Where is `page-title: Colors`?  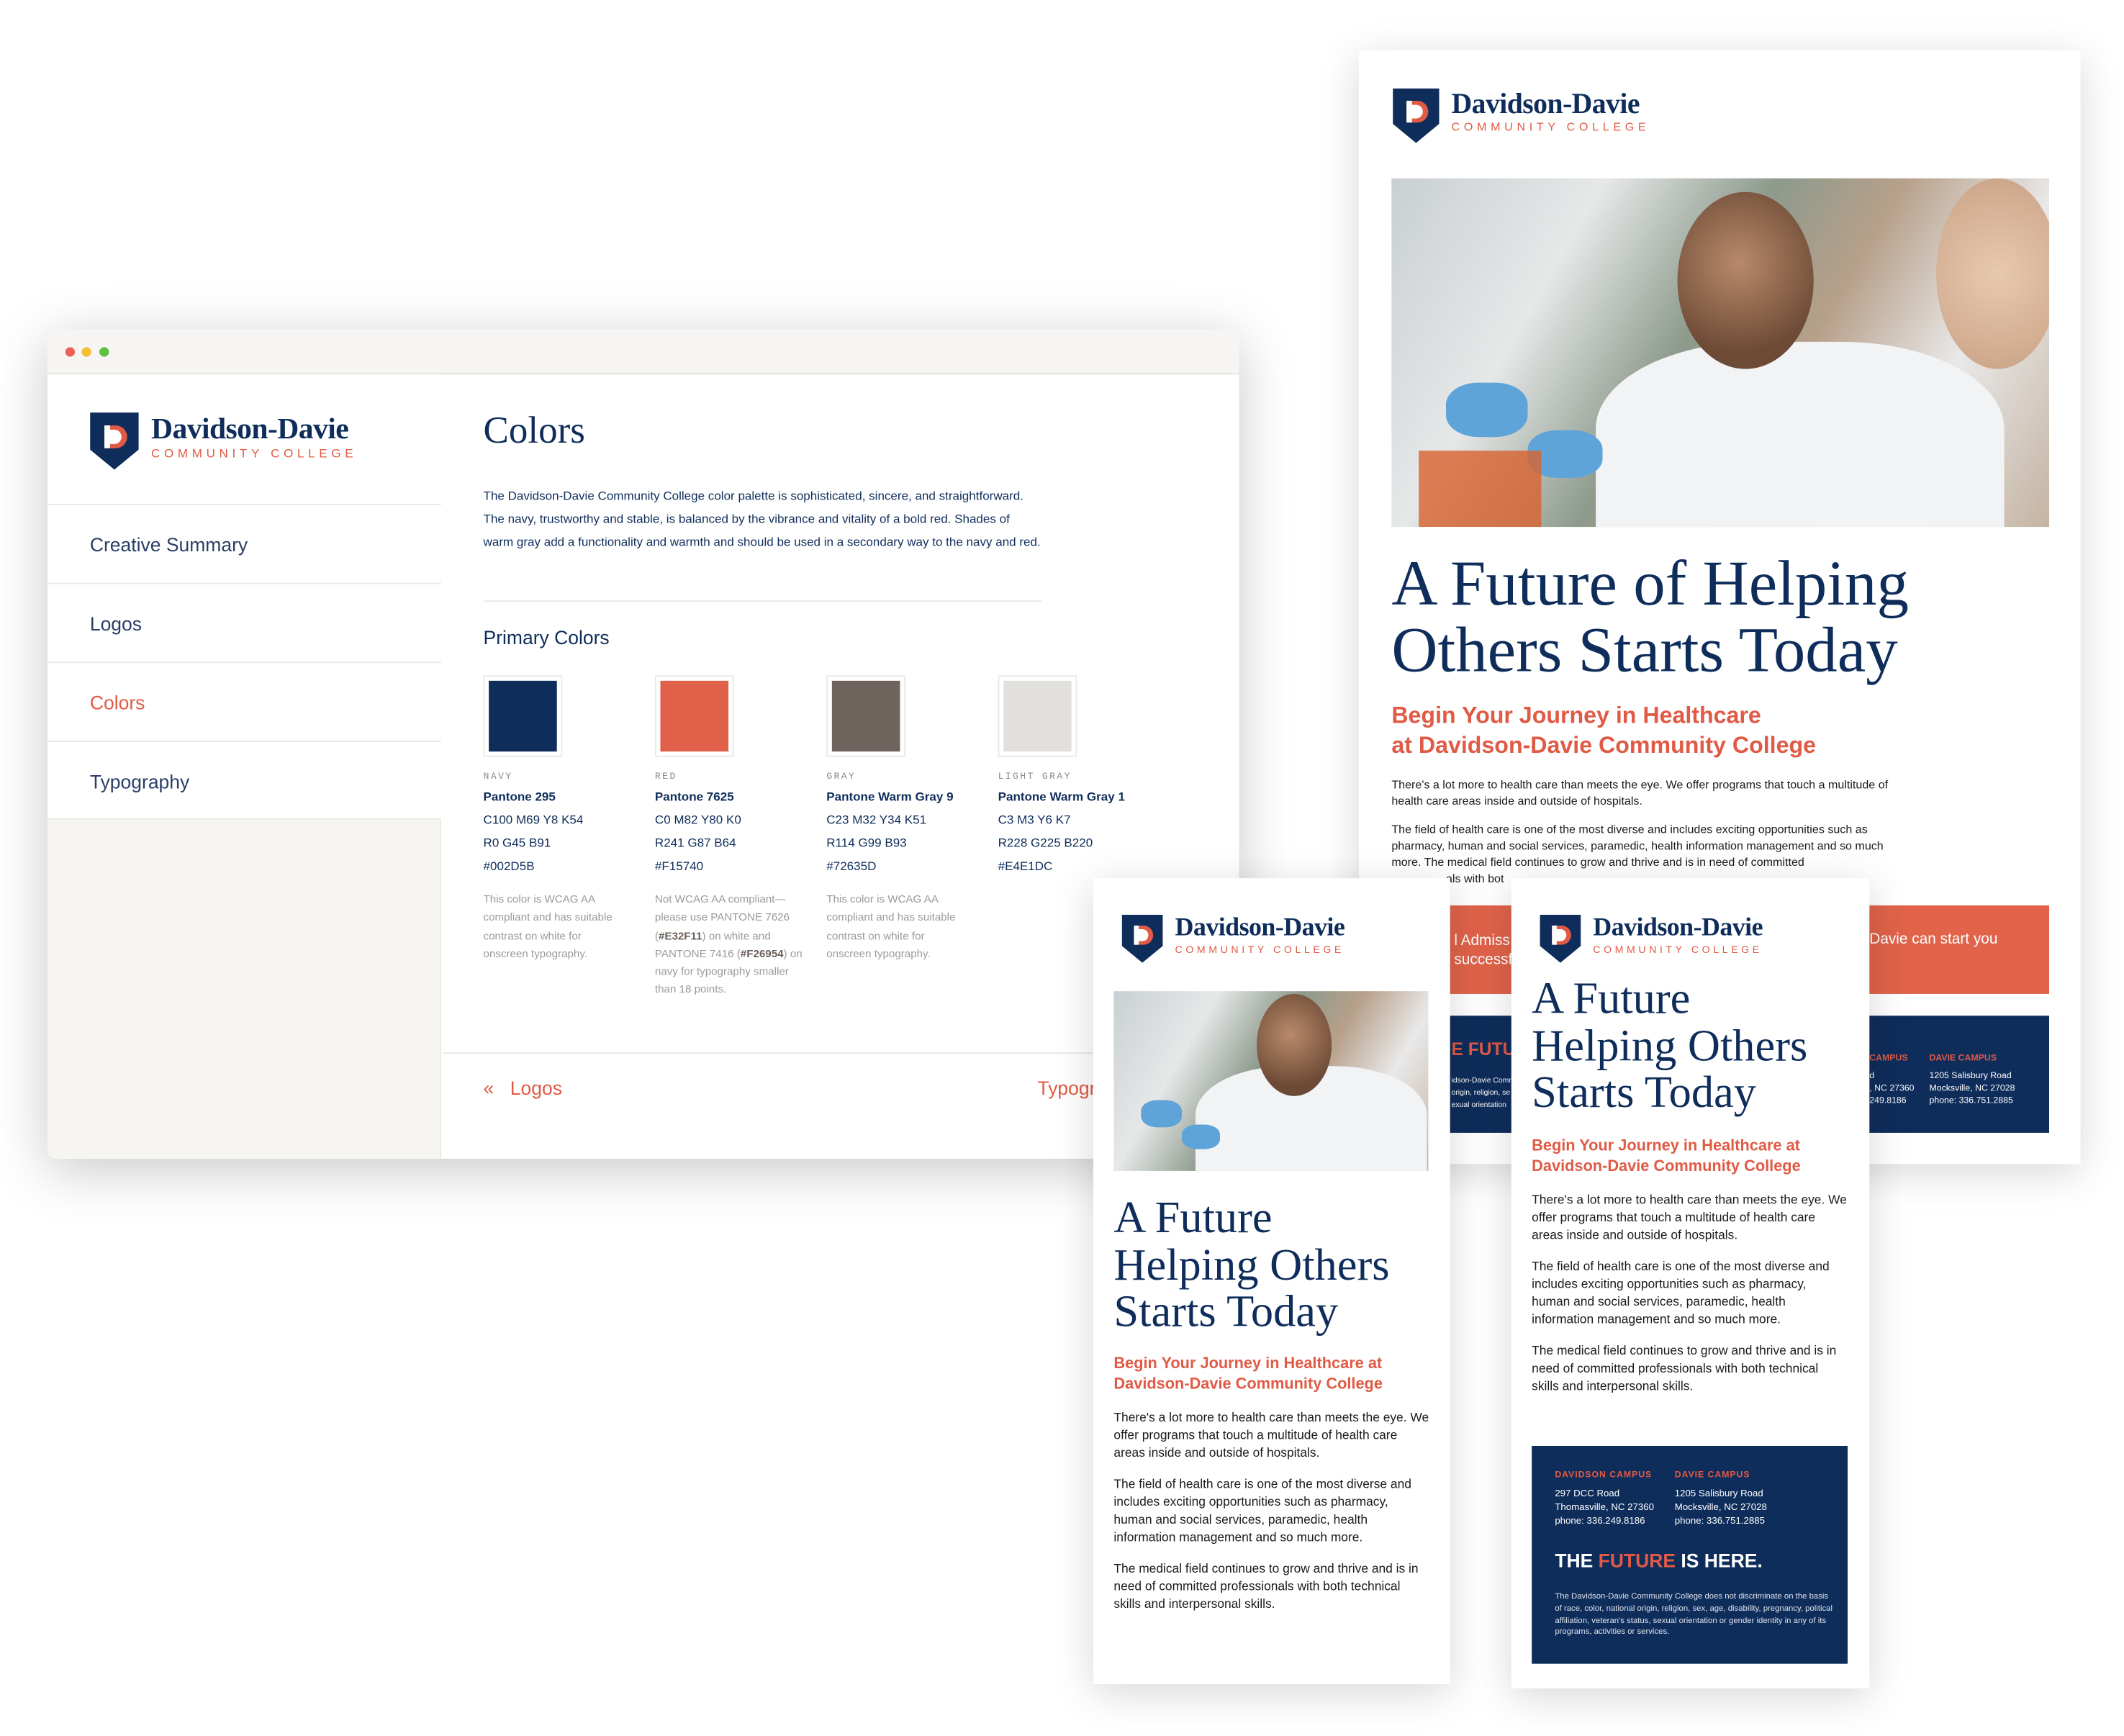 page-title: Colors is located at coordinates (534, 431).